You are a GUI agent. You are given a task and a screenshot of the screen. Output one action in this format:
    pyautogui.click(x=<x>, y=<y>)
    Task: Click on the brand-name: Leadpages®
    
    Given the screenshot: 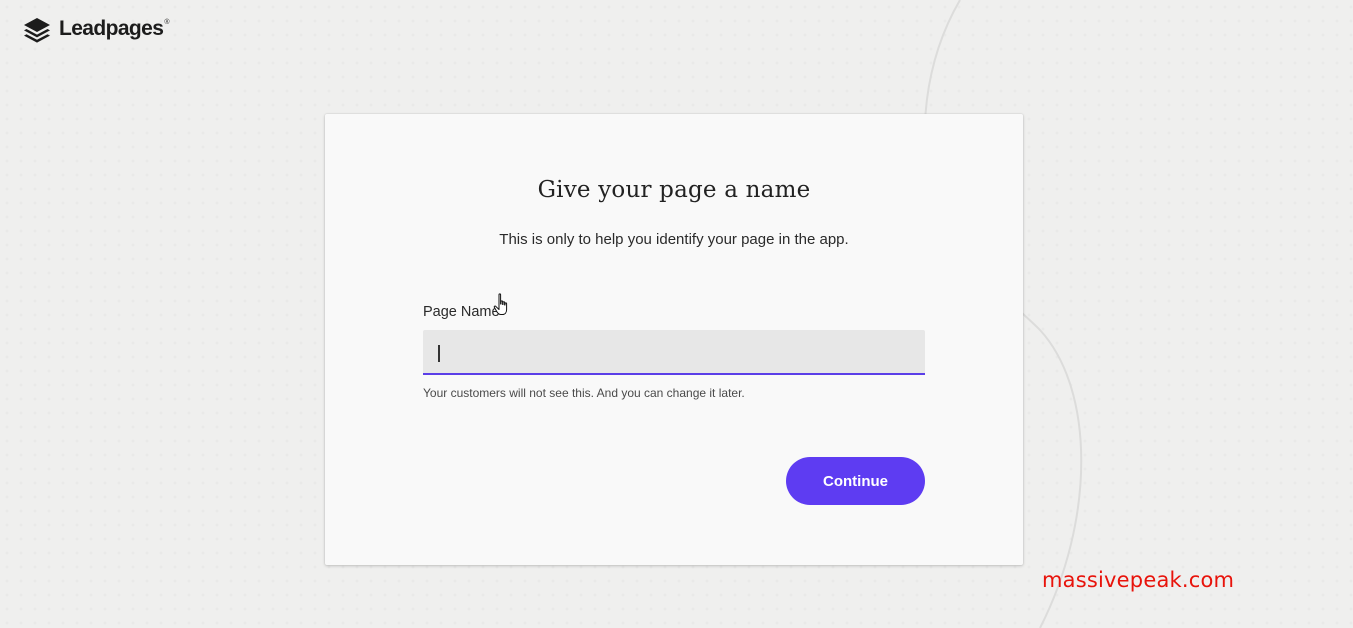 What is the action you would take?
    pyautogui.click(x=114, y=28)
    